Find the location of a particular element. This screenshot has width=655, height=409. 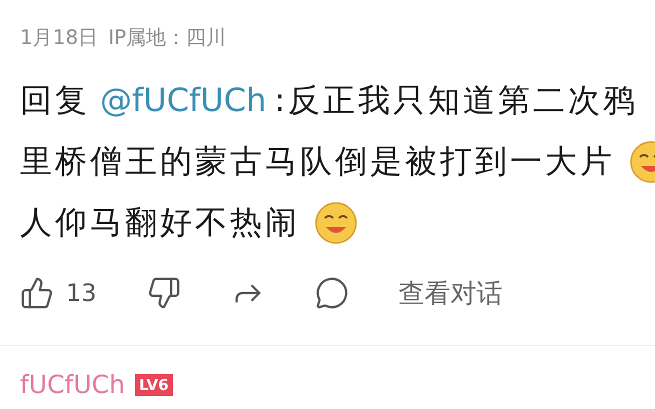

speech-bubble-icon is located at coordinates (331, 293).